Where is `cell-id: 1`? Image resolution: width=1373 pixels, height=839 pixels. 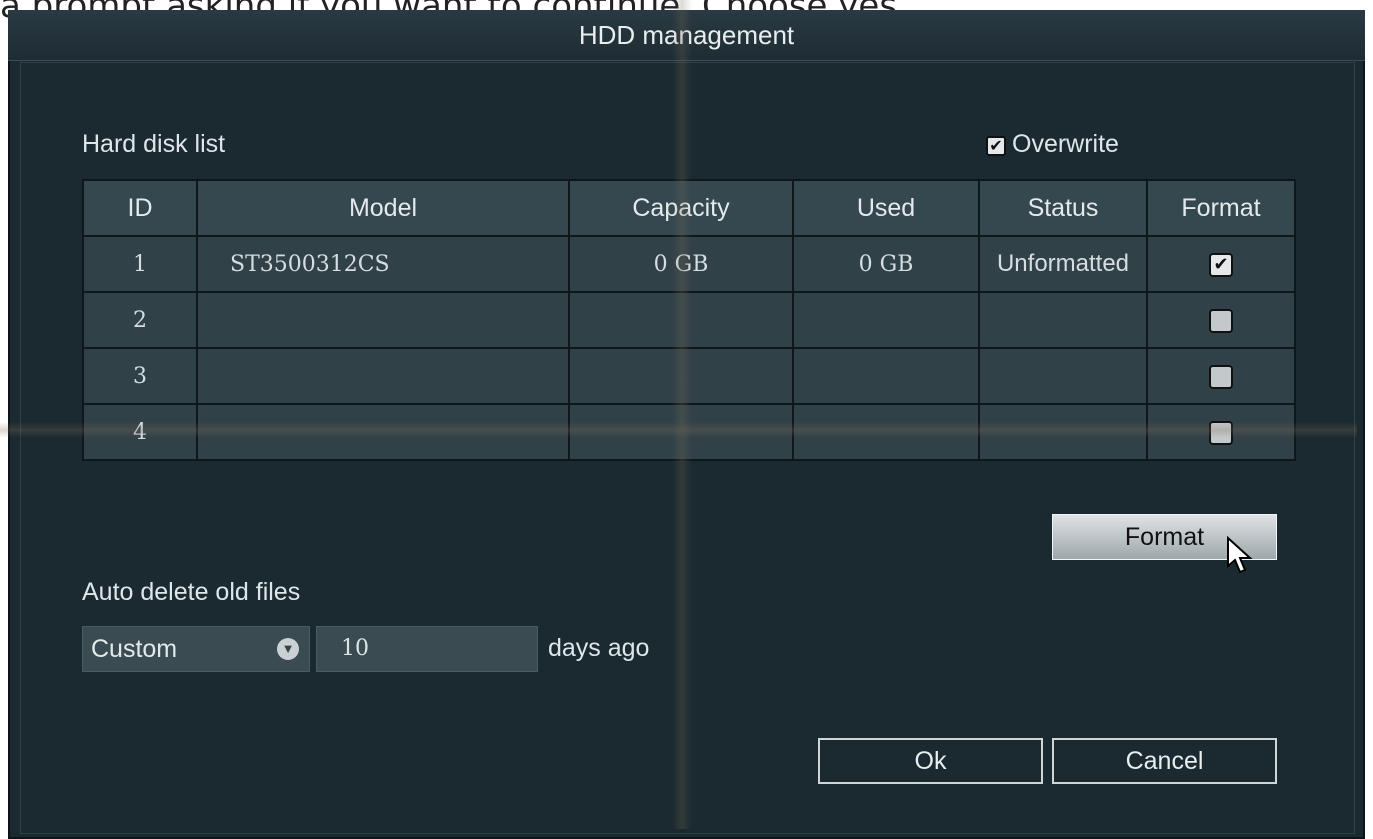
cell-id: 1 is located at coordinates (140, 264).